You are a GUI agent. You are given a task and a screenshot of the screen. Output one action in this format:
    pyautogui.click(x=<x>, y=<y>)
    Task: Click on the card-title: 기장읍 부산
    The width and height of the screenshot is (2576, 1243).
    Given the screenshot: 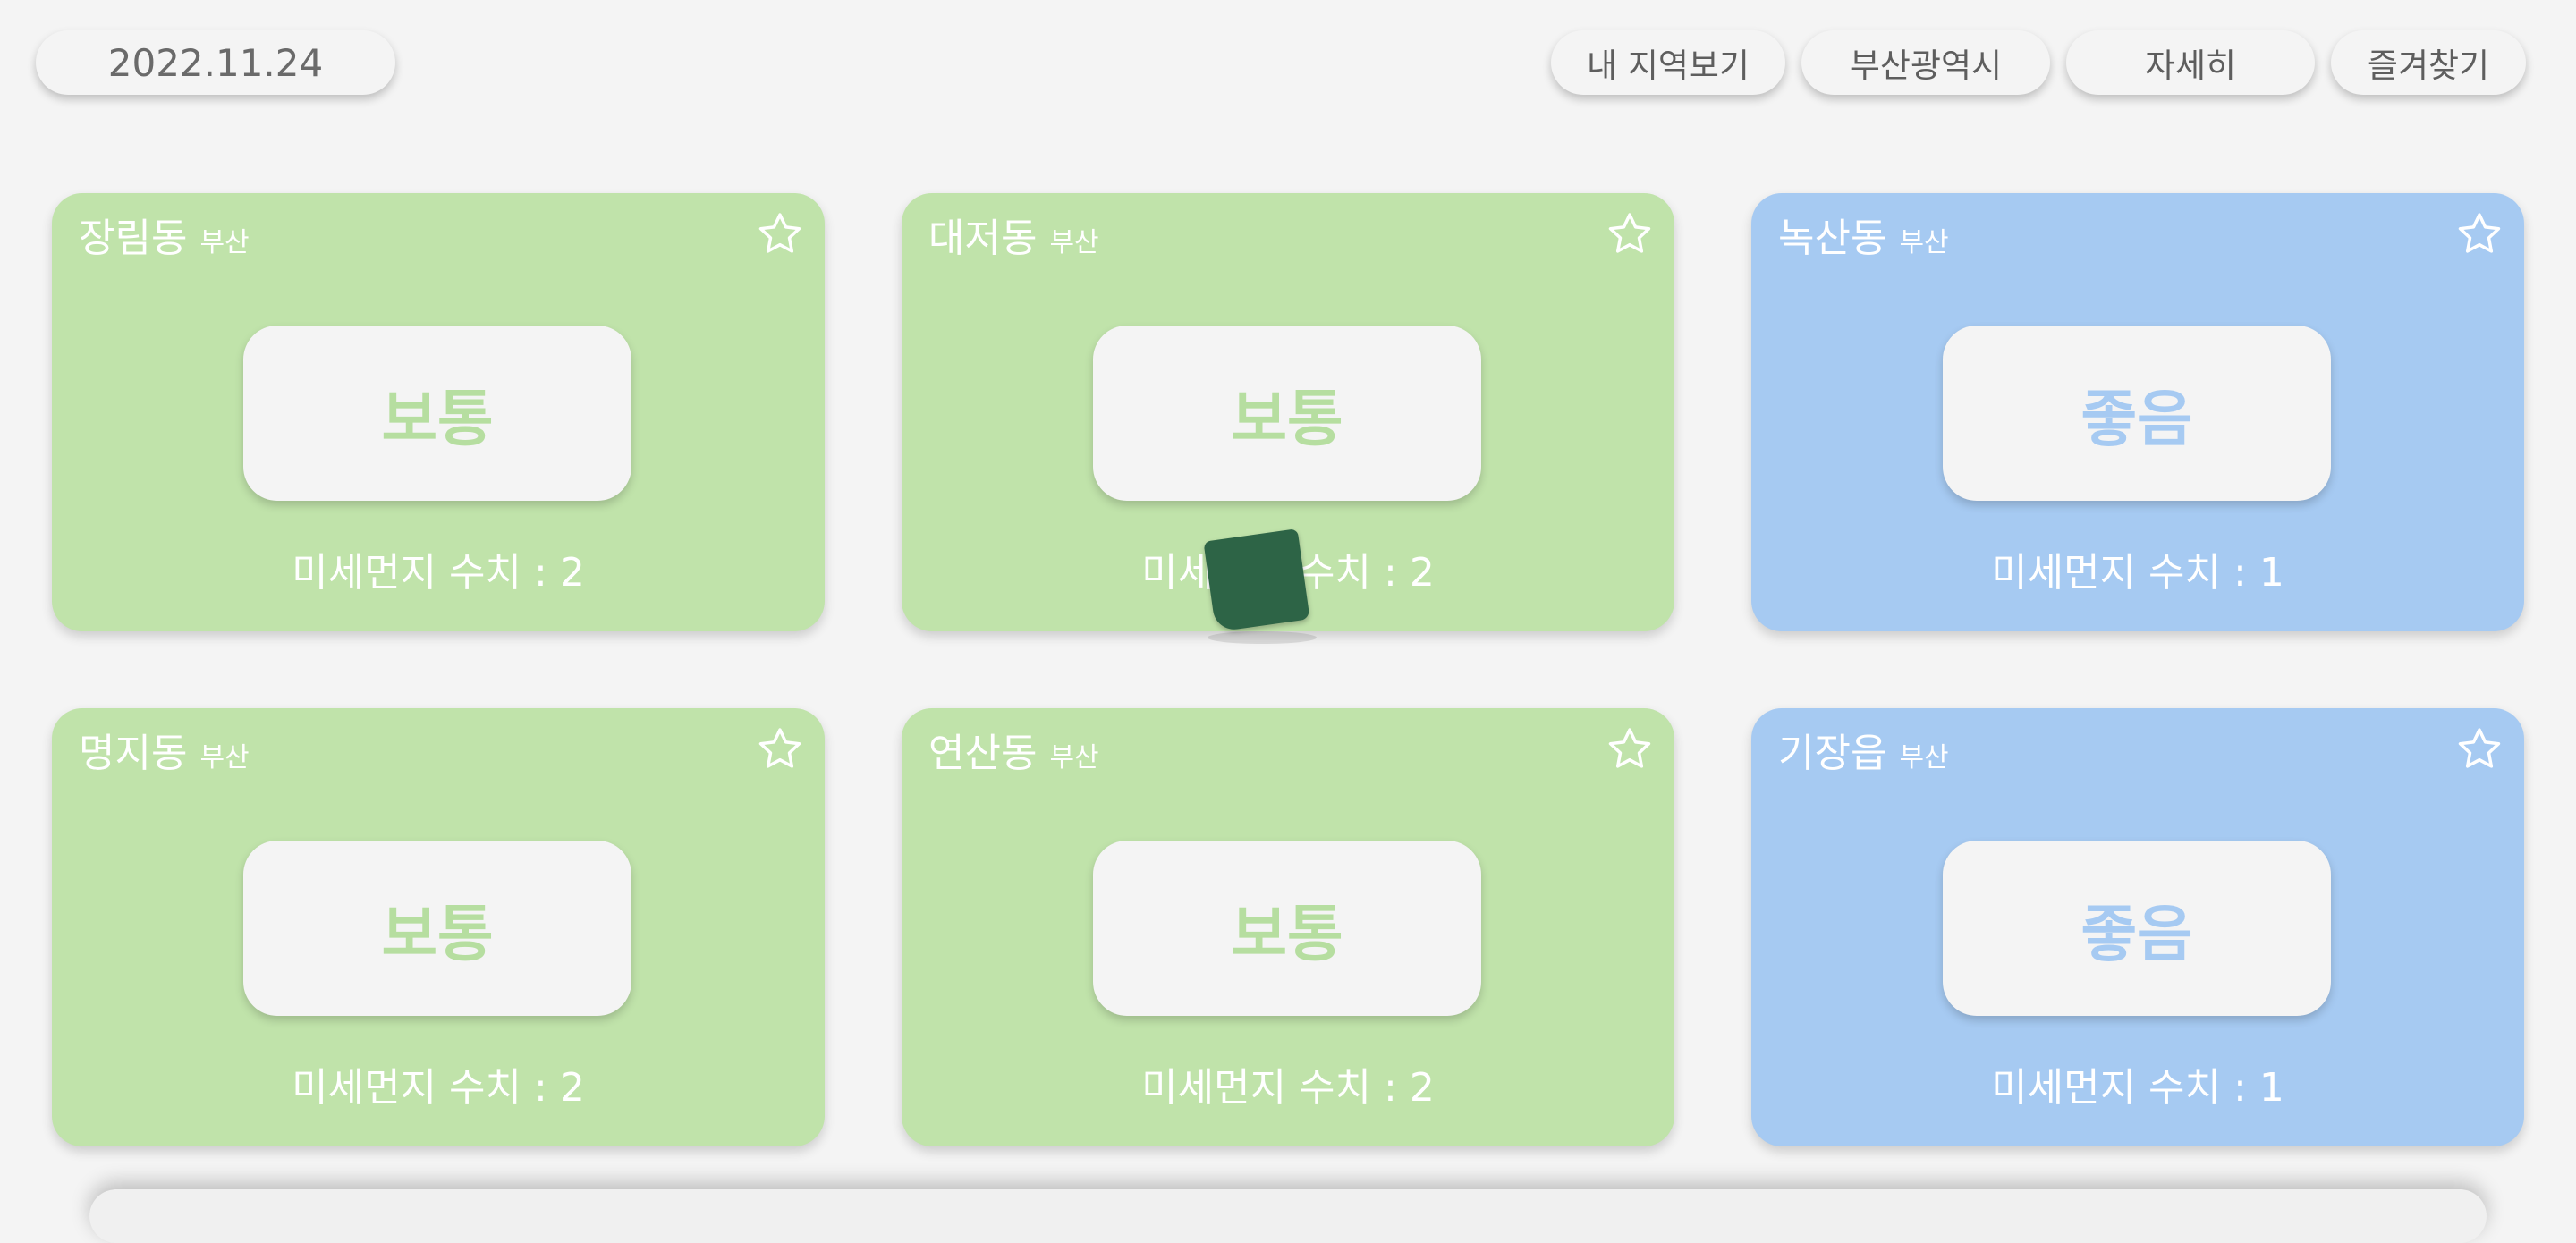 What is the action you would take?
    pyautogui.click(x=1863, y=749)
    